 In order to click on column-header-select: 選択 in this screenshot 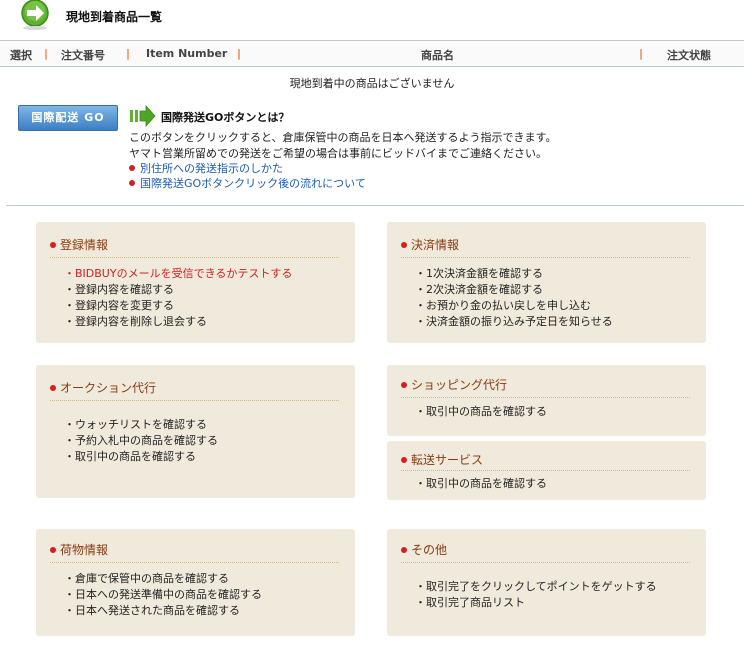, I will do `click(21, 55)`.